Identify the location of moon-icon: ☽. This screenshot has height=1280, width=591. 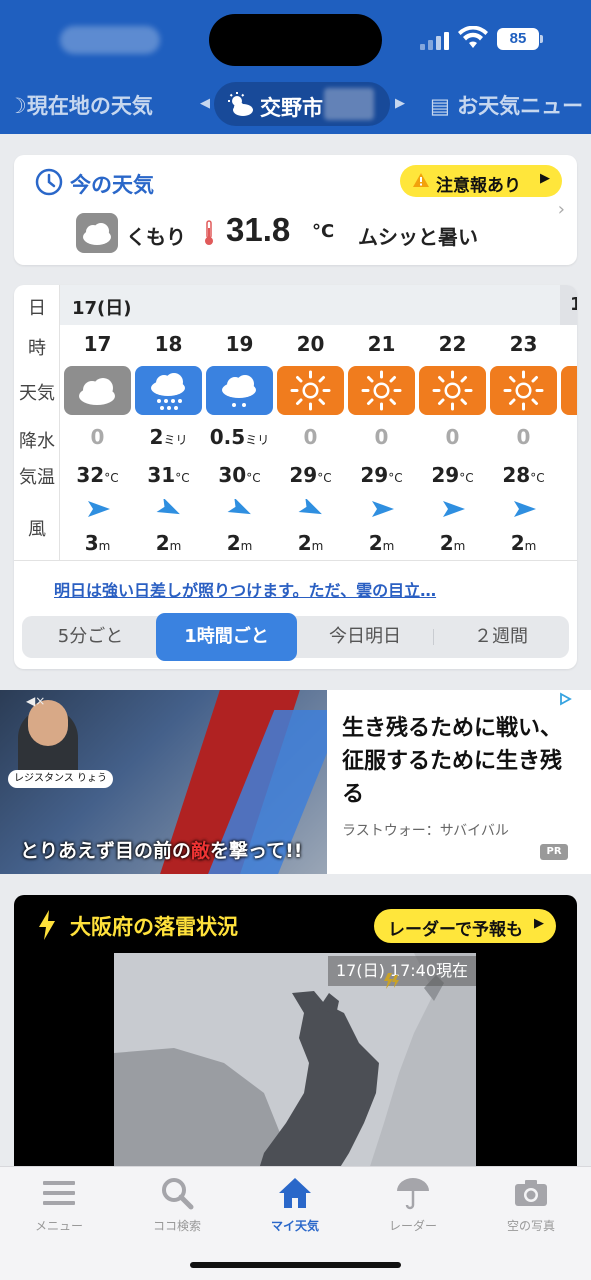
(17, 106).